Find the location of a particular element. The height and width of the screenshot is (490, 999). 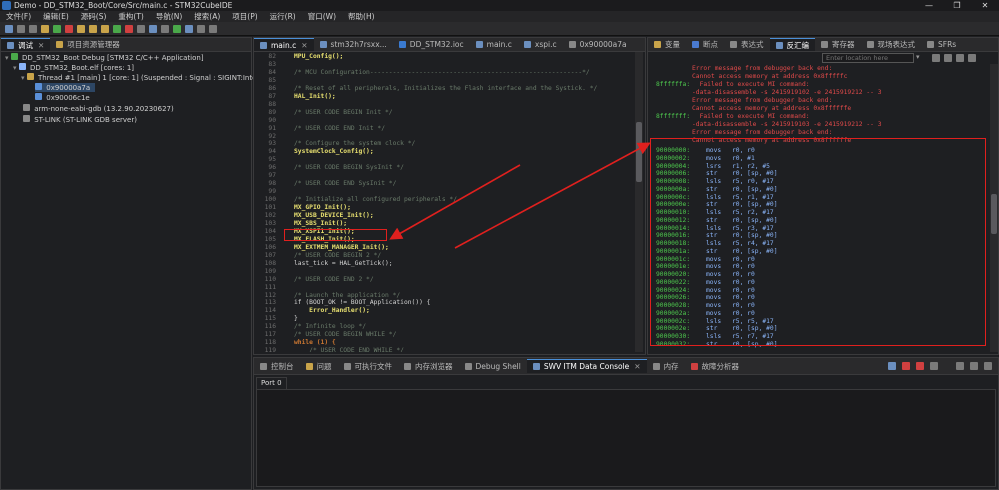

tab-variables: 变量 is located at coordinates (667, 44).